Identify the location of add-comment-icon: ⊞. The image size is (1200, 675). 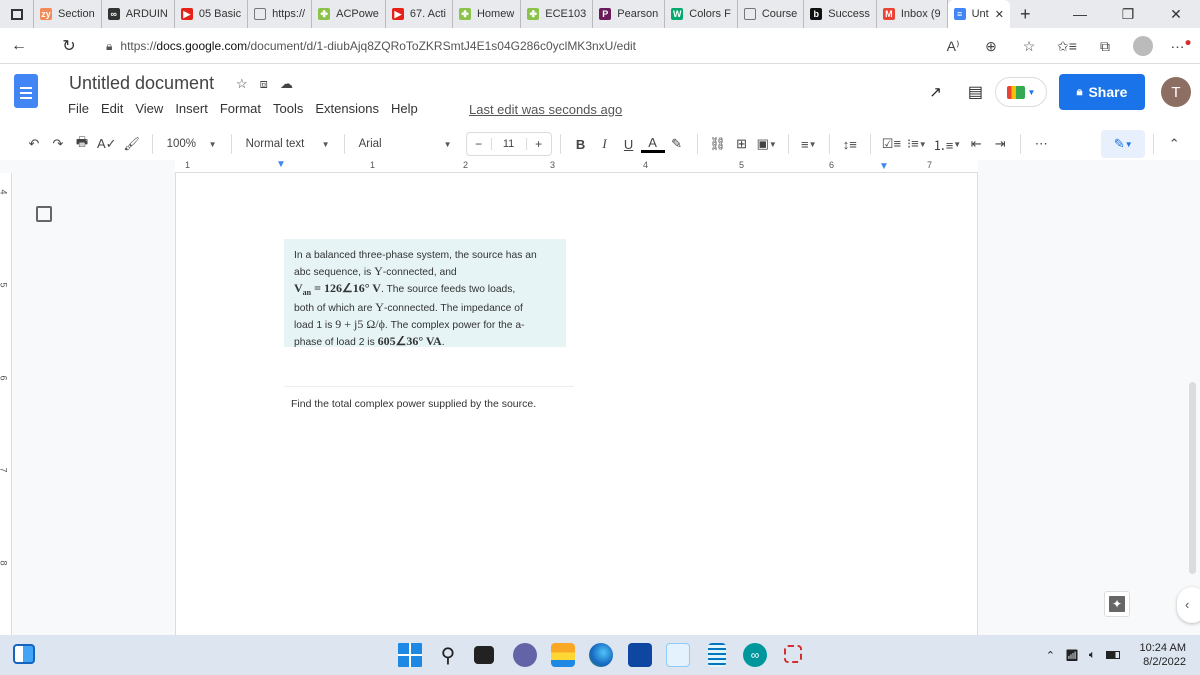
(742, 144).